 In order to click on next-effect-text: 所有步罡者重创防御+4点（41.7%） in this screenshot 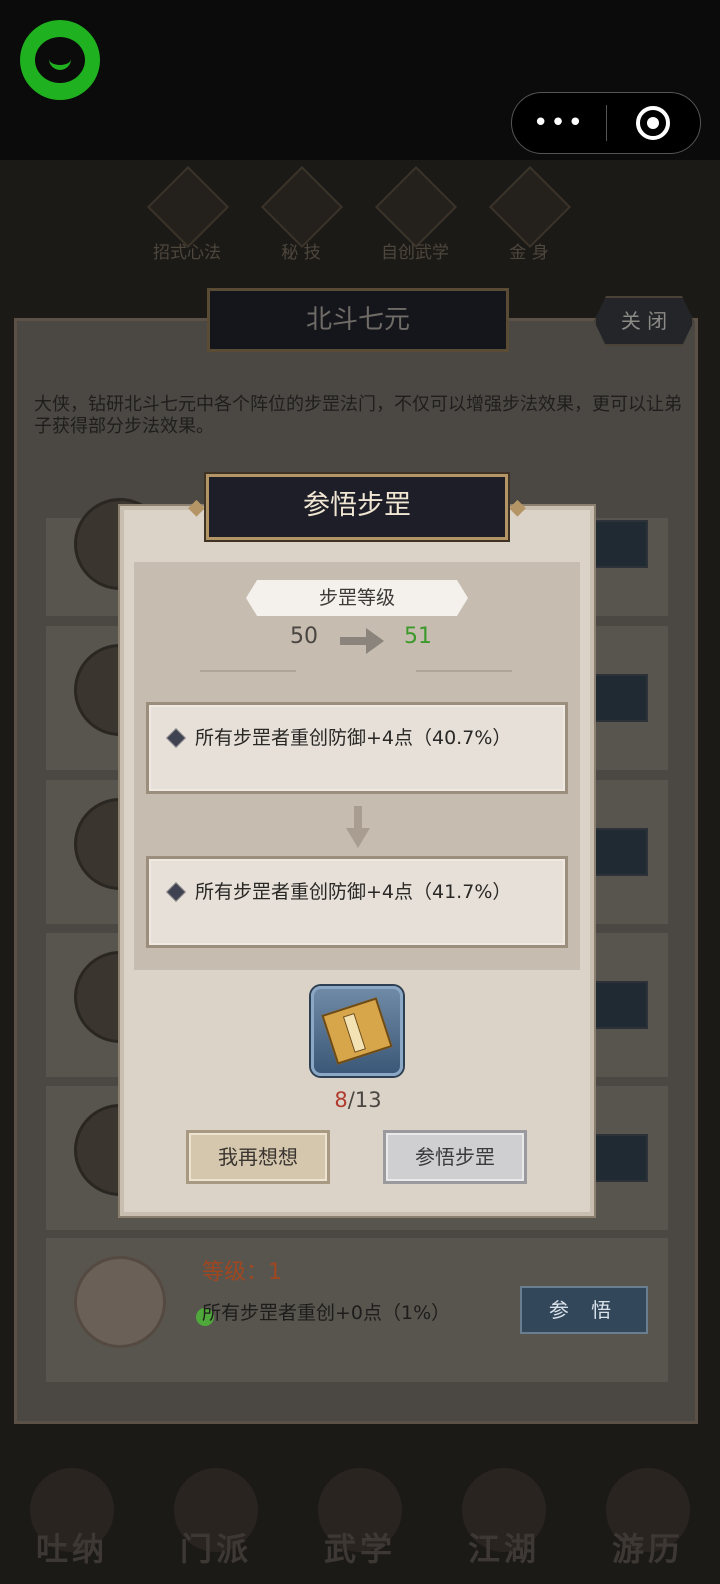, I will do `click(353, 892)`.